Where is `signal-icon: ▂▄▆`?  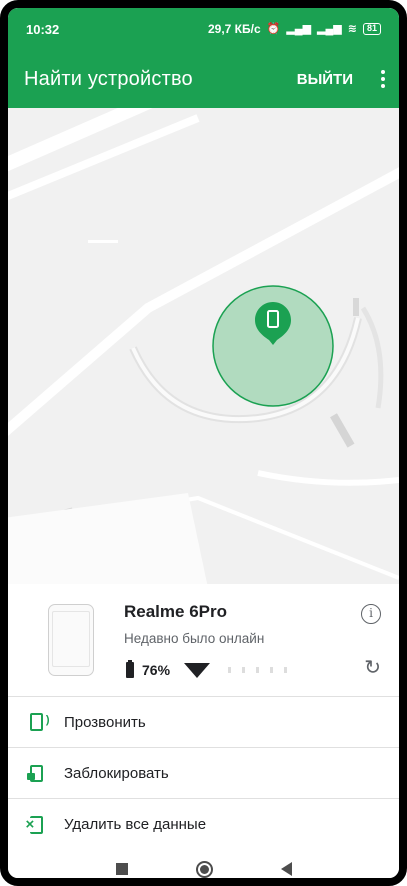
signal-icon: ▂▄▆ is located at coordinates (299, 28).